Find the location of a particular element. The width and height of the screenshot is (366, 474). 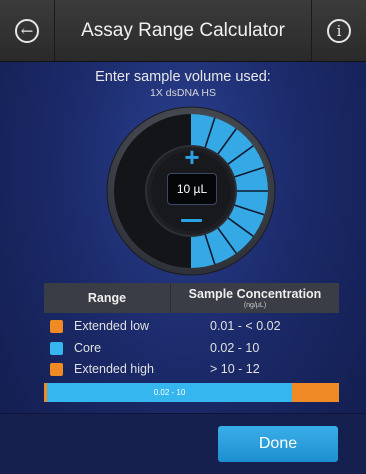

back-button: ← is located at coordinates (27, 30).